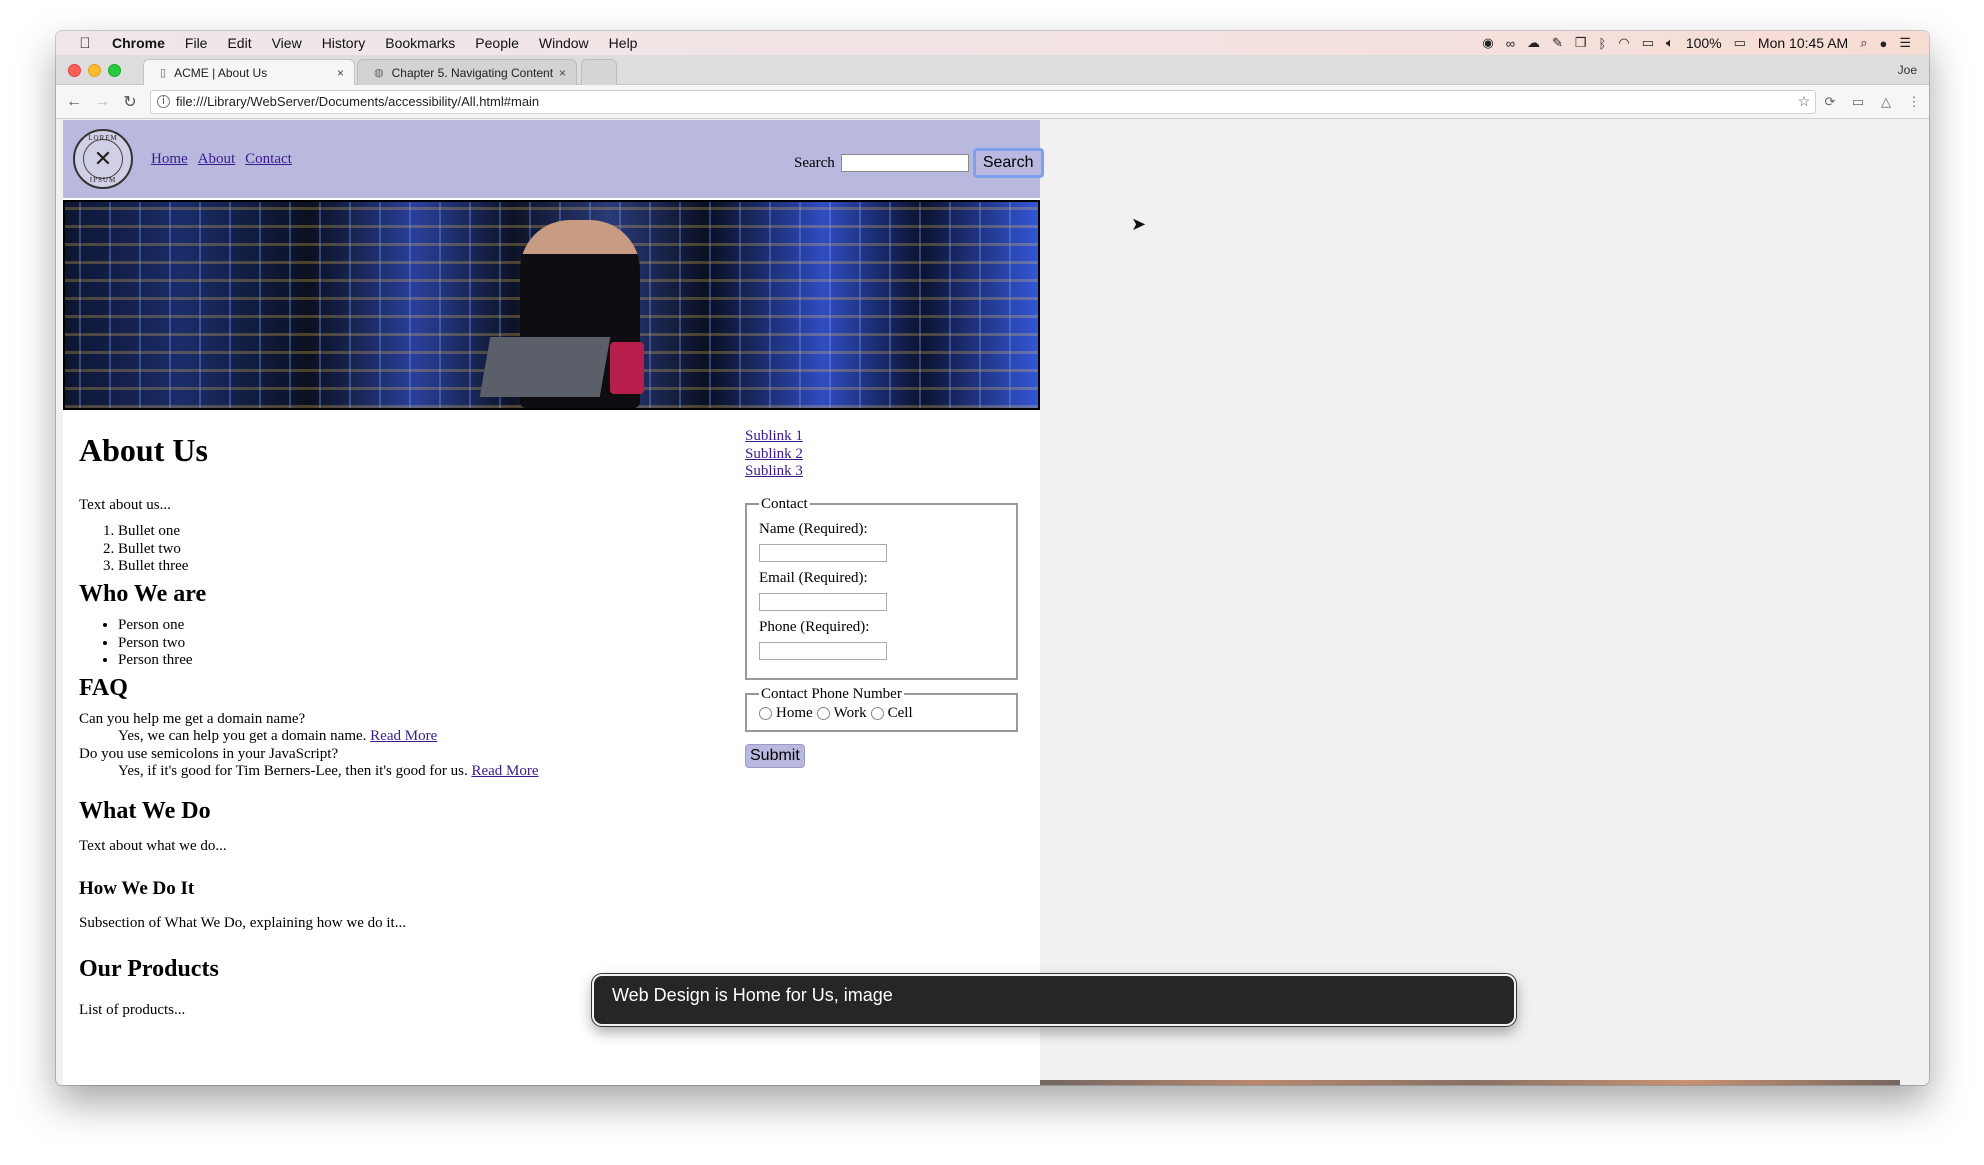 The height and width of the screenshot is (1165, 1984). What do you see at coordinates (813, 528) in the screenshot?
I see `name-label: Name (Required):` at bounding box center [813, 528].